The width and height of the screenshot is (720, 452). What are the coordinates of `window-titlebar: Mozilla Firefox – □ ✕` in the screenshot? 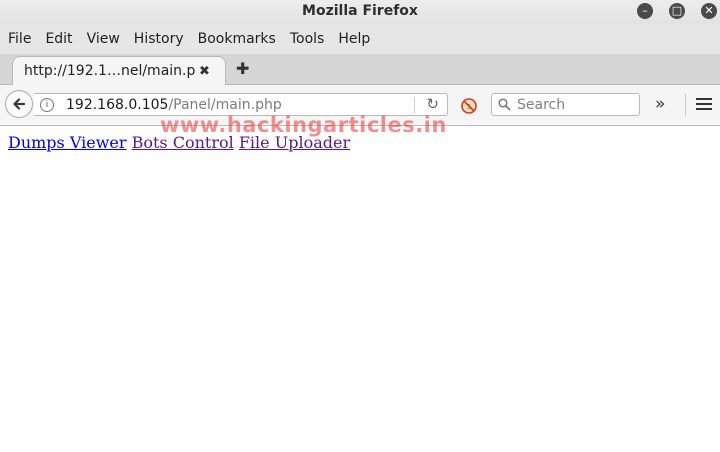 It's located at (360, 12).